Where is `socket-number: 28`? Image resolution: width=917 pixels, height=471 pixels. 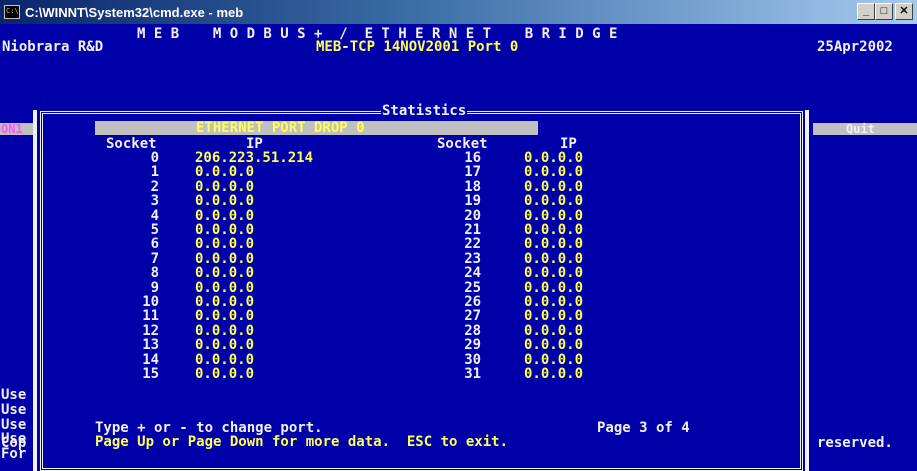
socket-number: 28 is located at coordinates (473, 331).